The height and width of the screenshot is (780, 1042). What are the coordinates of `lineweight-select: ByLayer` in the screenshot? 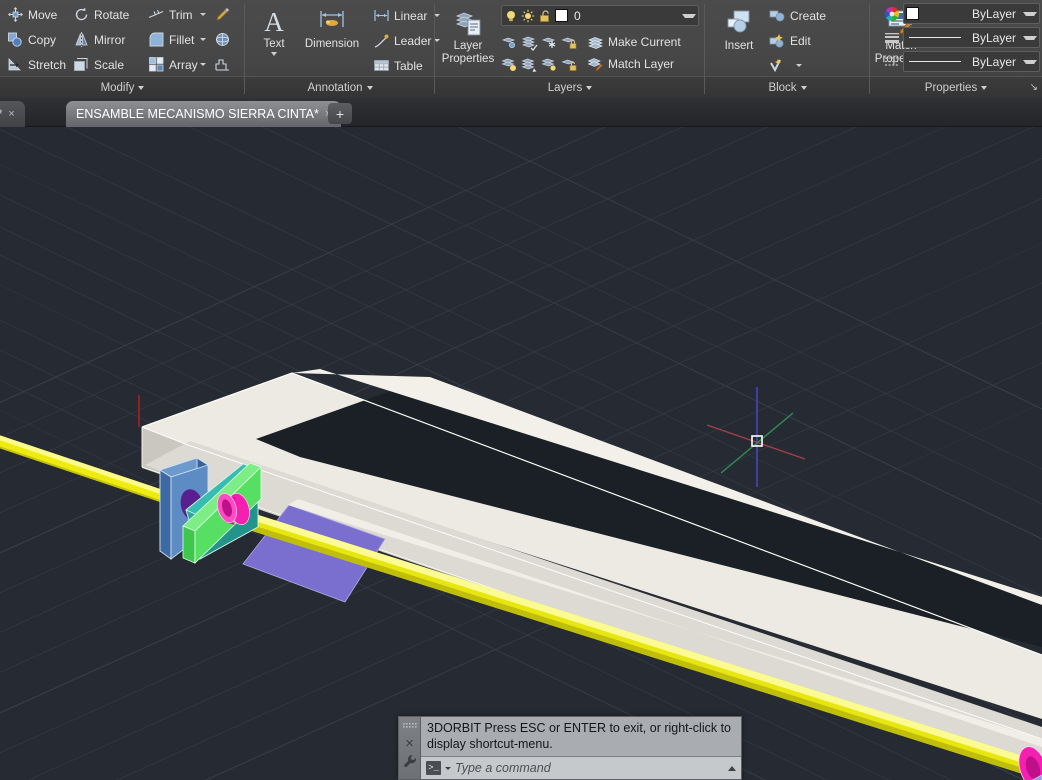 It's located at (971, 37).